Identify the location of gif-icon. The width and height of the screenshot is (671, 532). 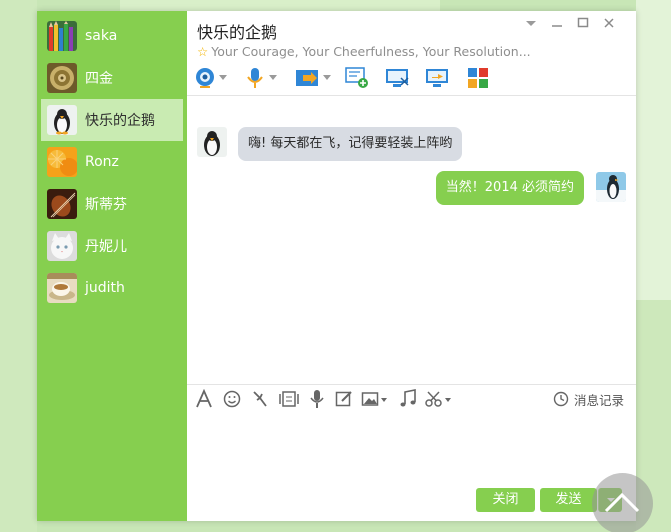
(289, 399).